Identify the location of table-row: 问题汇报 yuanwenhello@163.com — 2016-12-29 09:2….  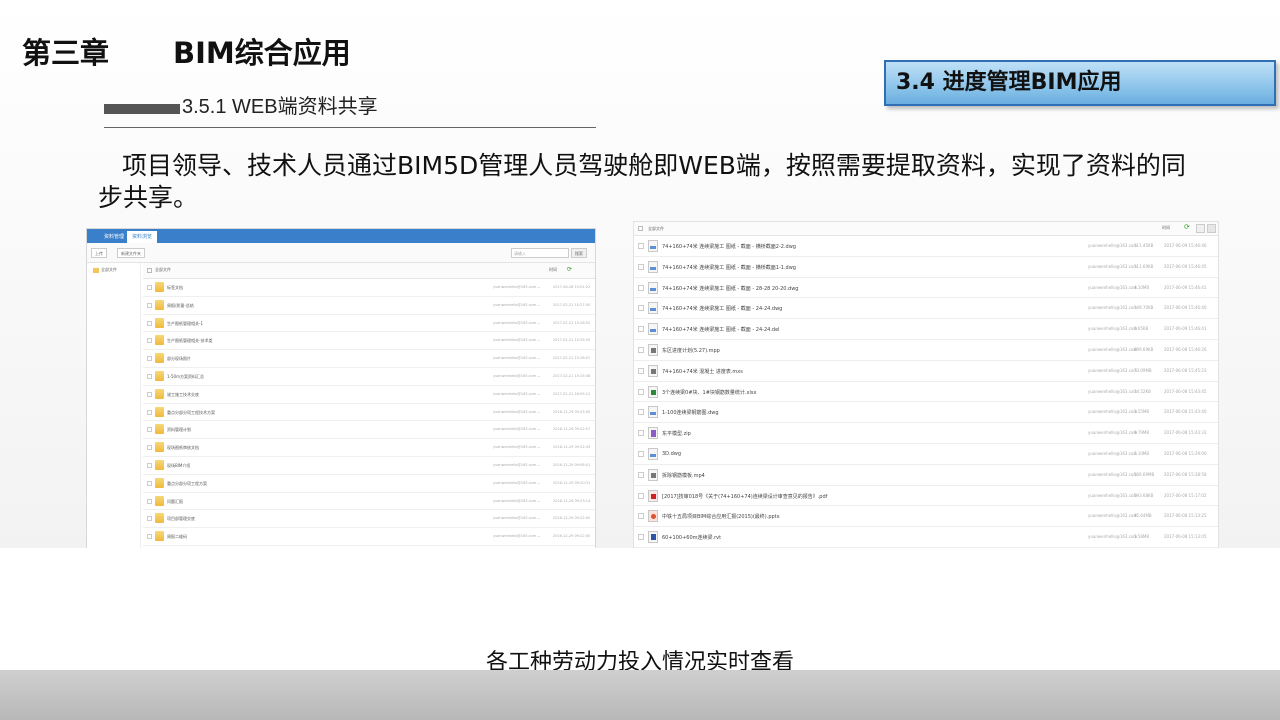
(369, 502).